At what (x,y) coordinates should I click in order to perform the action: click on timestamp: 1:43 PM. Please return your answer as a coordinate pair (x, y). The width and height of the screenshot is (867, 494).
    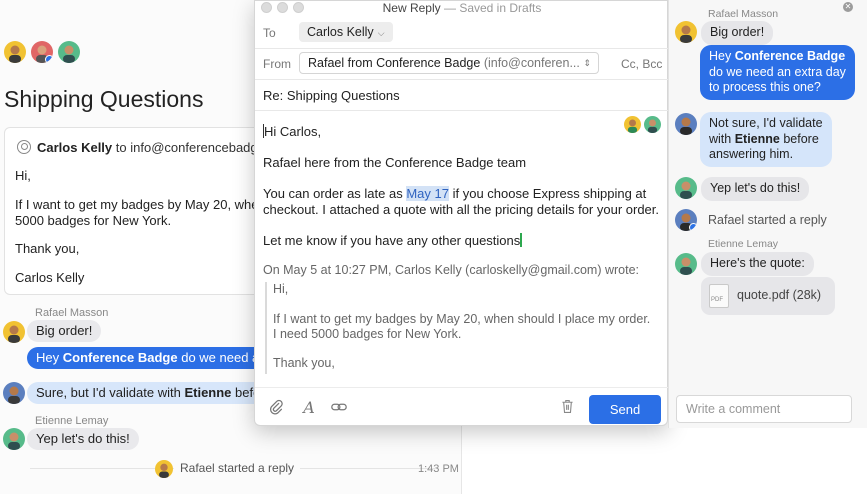
    Looking at the image, I should click on (438, 469).